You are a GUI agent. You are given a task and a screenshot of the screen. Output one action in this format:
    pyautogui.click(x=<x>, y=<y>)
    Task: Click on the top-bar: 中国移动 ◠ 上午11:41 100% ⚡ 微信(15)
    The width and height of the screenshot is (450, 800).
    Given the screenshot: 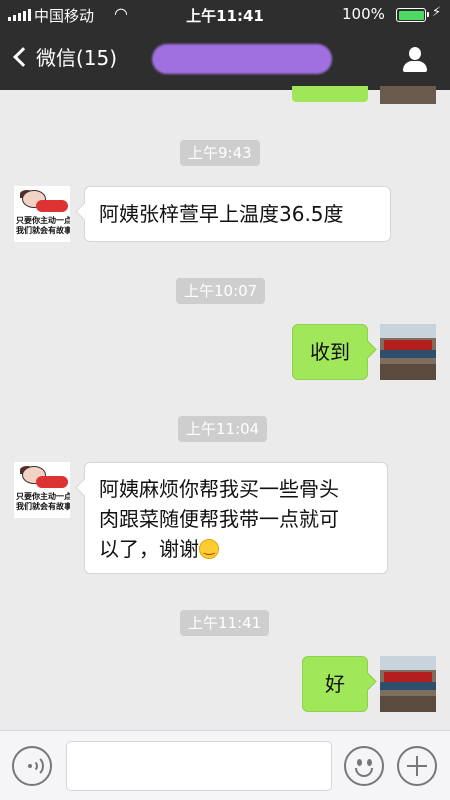 What is the action you would take?
    pyautogui.click(x=225, y=45)
    